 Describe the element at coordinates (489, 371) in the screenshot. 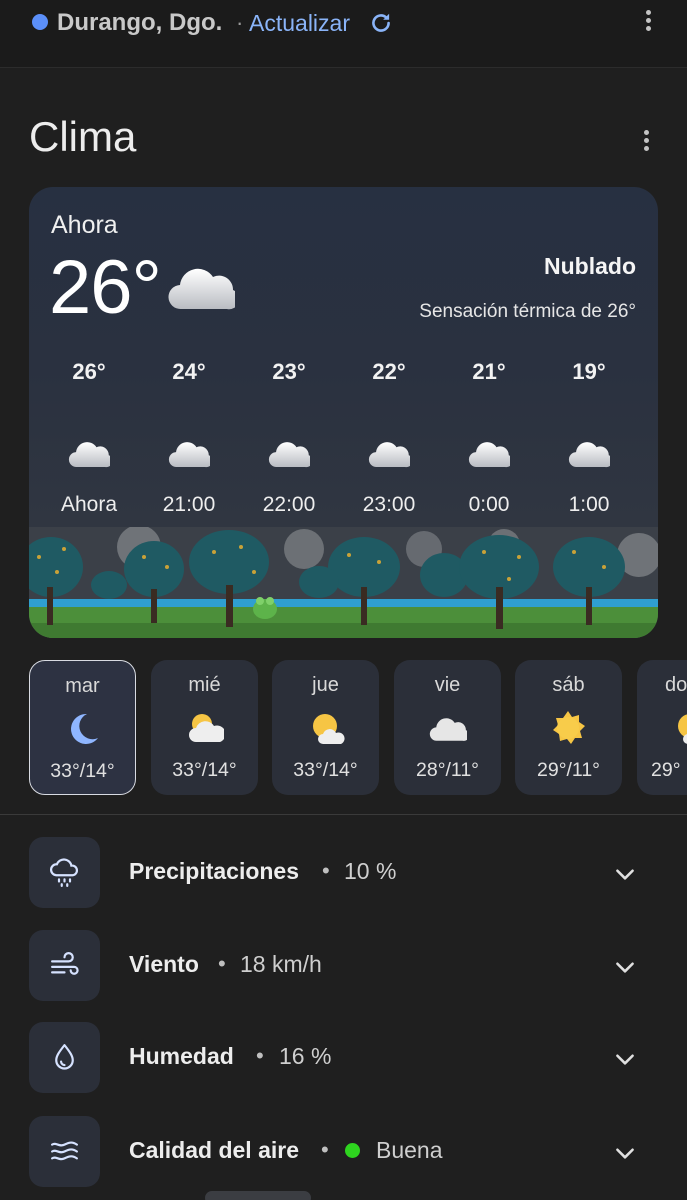

I see `hourly-temp: 21°` at that location.